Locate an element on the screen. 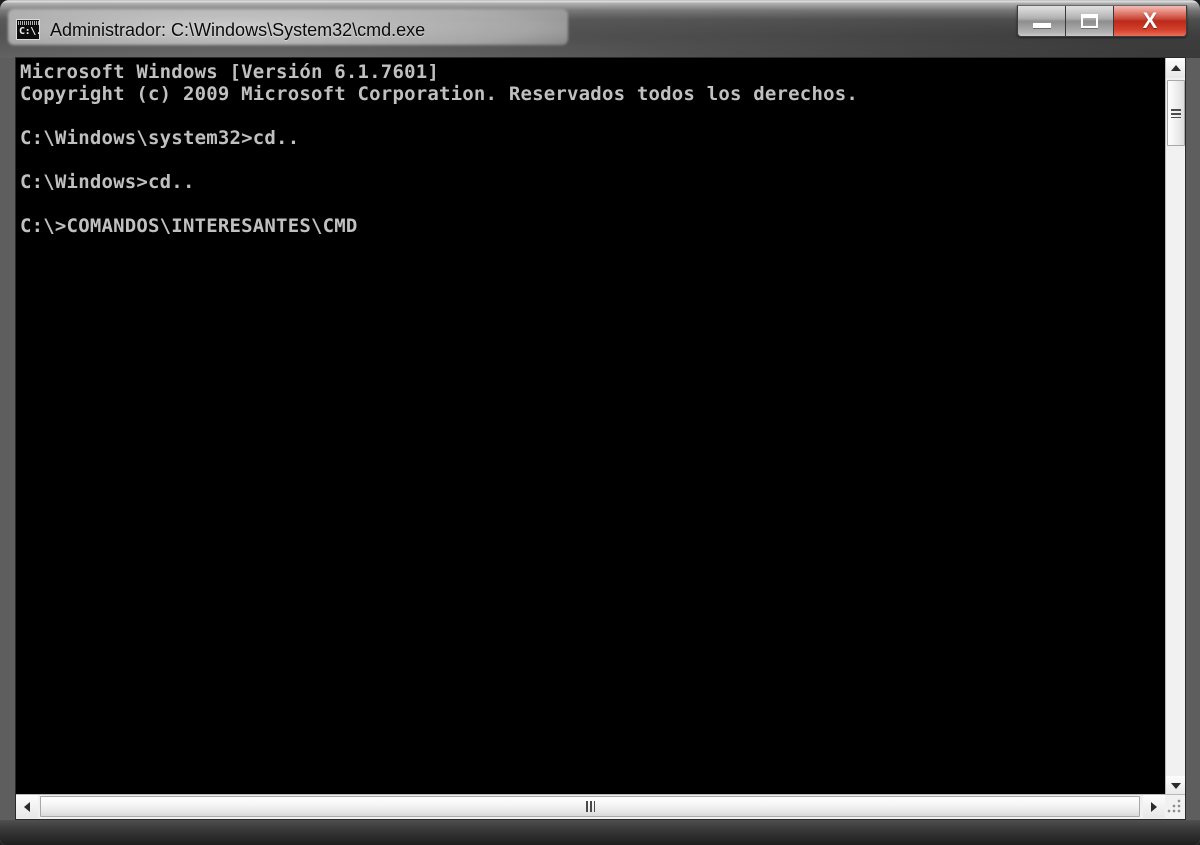 This screenshot has width=1200, height=845. chevron-left-icon is located at coordinates (27, 806).